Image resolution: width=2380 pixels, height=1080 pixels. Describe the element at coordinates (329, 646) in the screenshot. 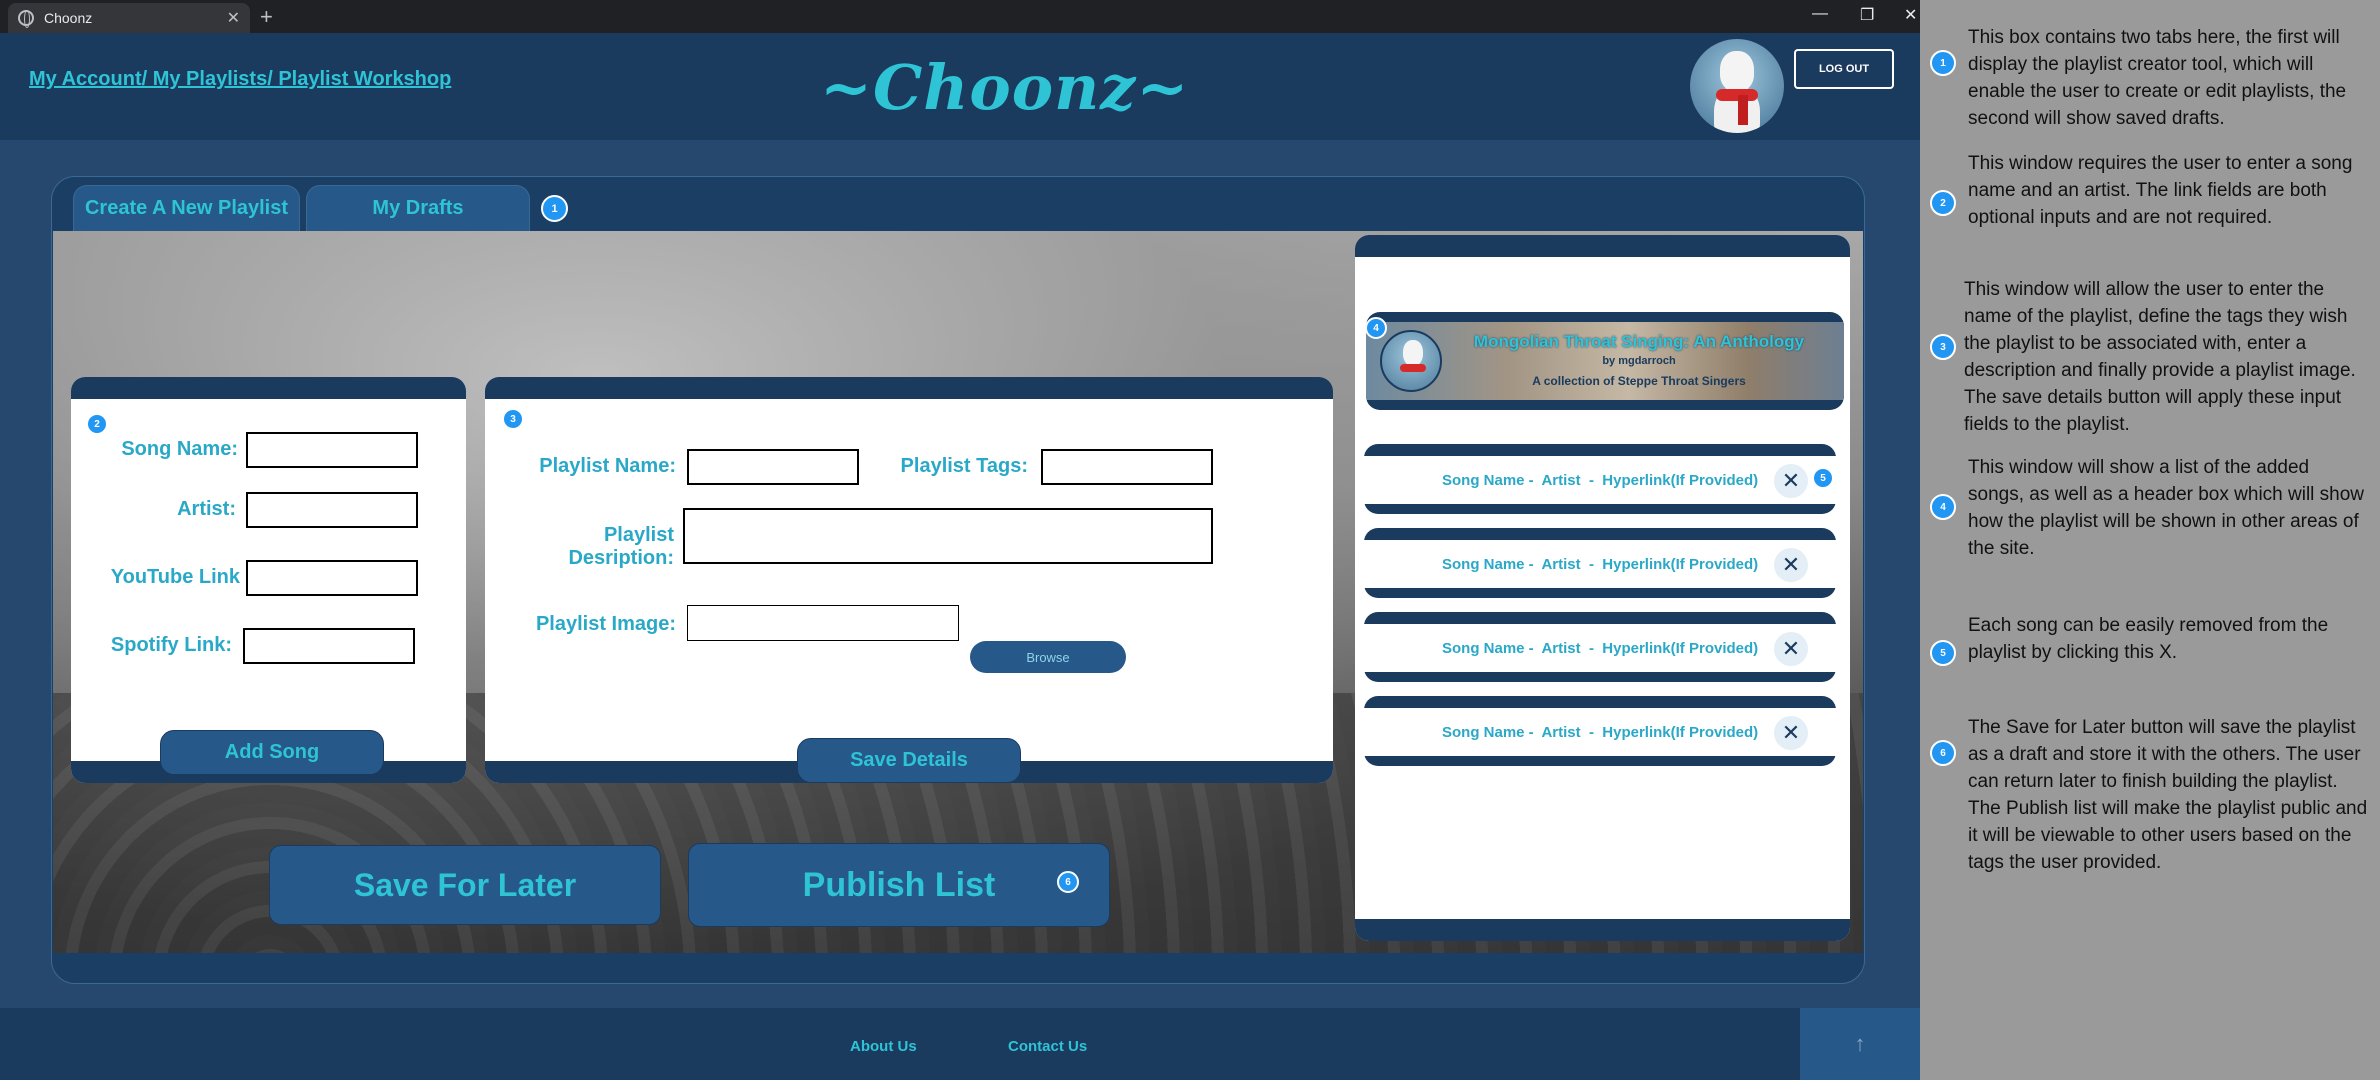

I see `spotify-link-input` at that location.